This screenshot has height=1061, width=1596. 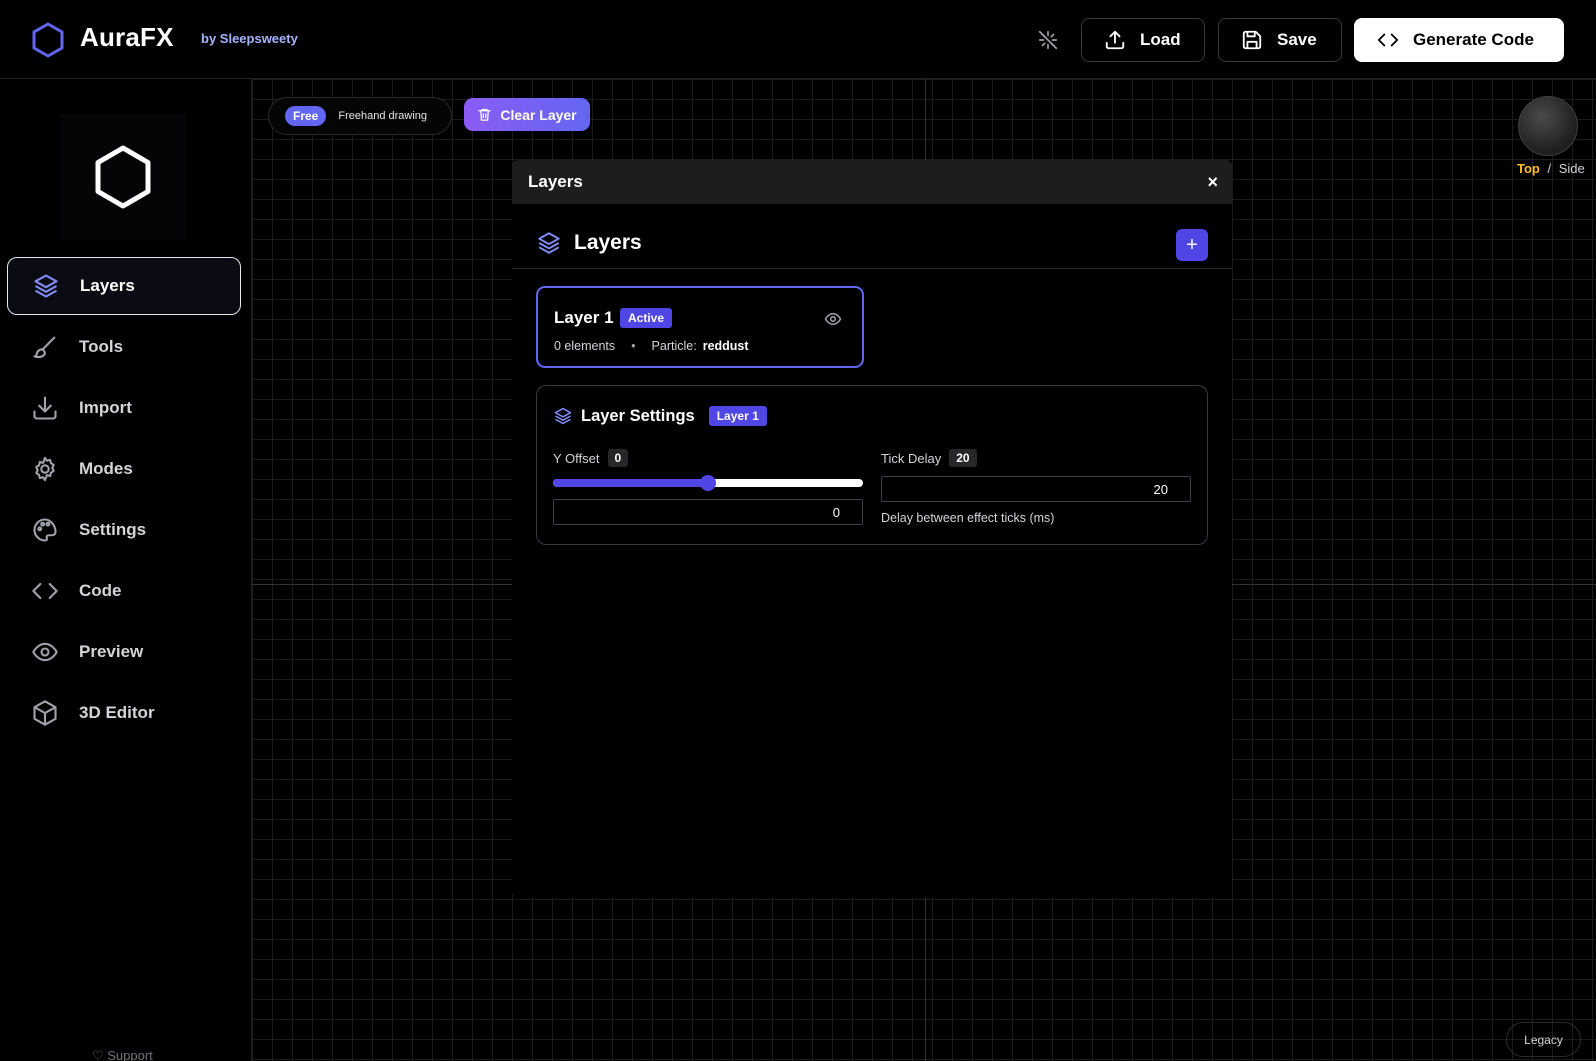 What do you see at coordinates (111, 651) in the screenshot?
I see `sidebar-item-label: Preview` at bounding box center [111, 651].